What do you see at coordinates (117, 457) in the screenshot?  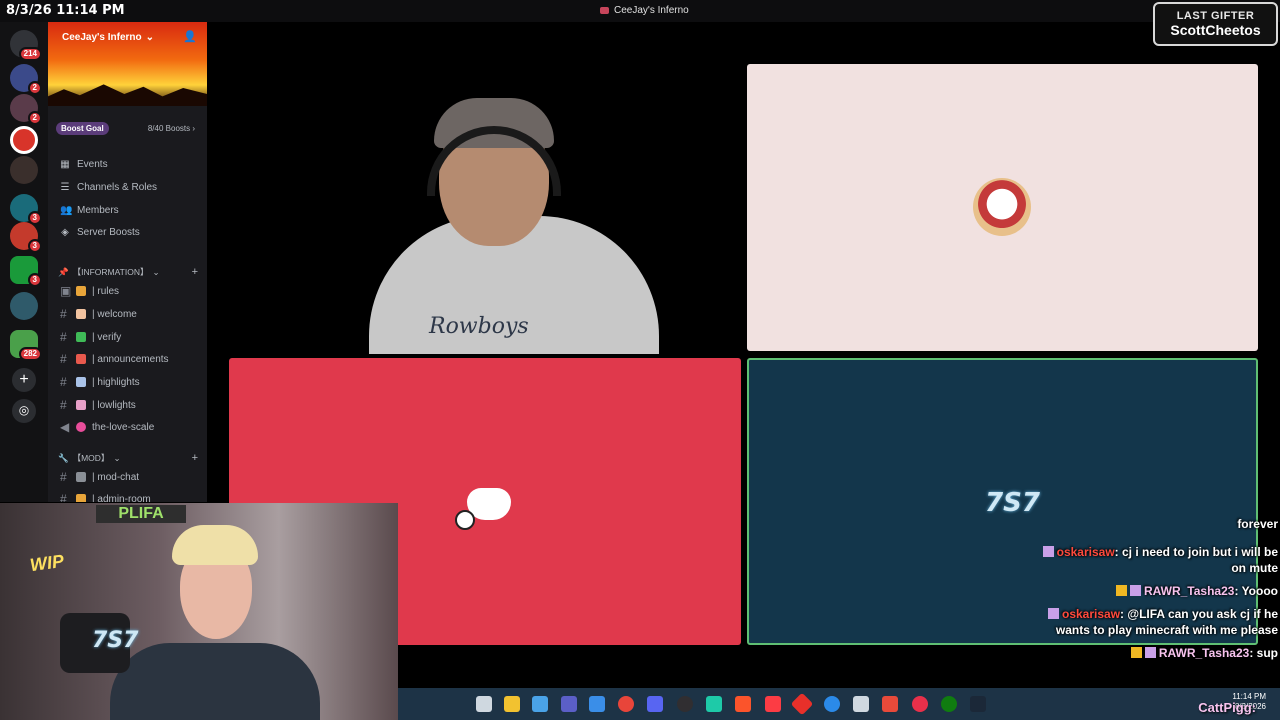 I see `chevron-down-icon: ⌄` at bounding box center [117, 457].